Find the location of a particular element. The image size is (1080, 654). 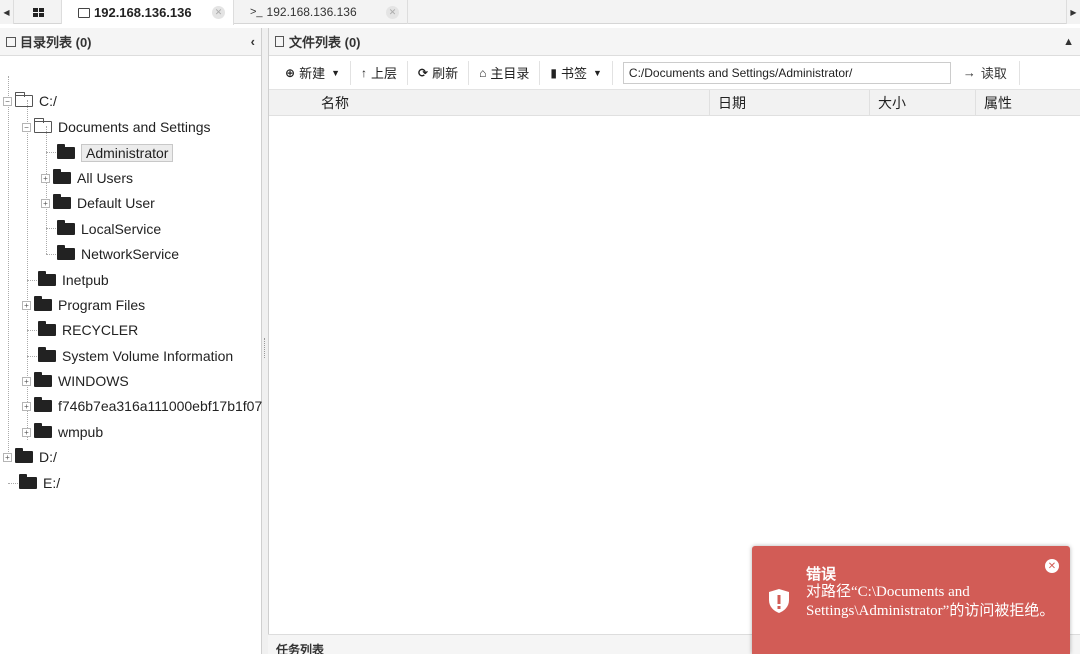

tree-node-localservice: LocalService is located at coordinates (109, 229).